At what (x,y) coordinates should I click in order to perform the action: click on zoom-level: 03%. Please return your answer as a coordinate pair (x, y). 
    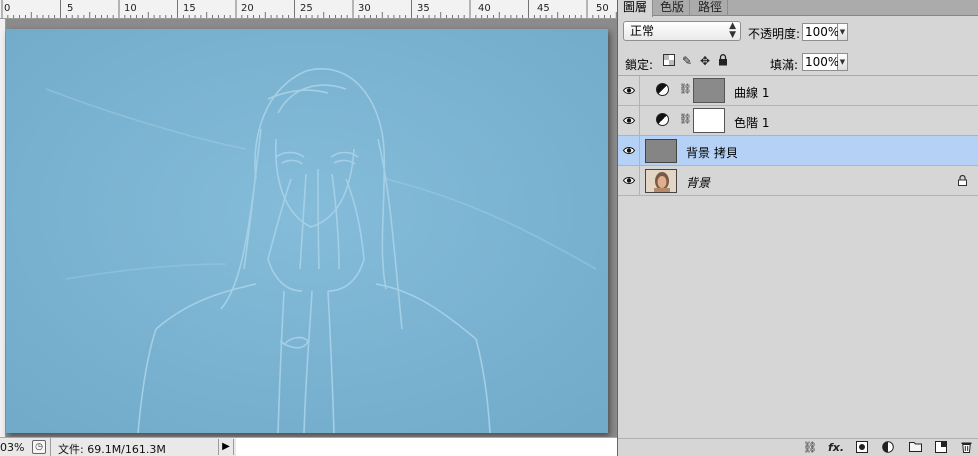
    Looking at the image, I should click on (15, 447).